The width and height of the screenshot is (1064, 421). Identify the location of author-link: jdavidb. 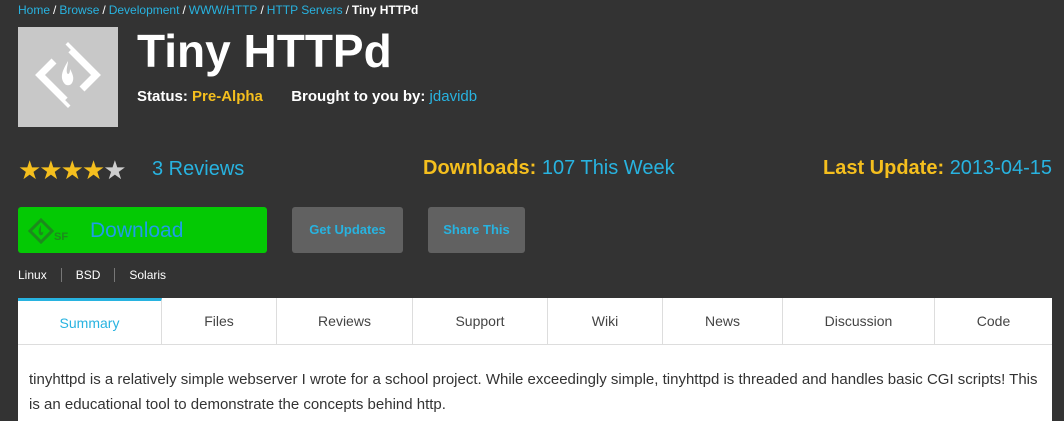
(454, 96).